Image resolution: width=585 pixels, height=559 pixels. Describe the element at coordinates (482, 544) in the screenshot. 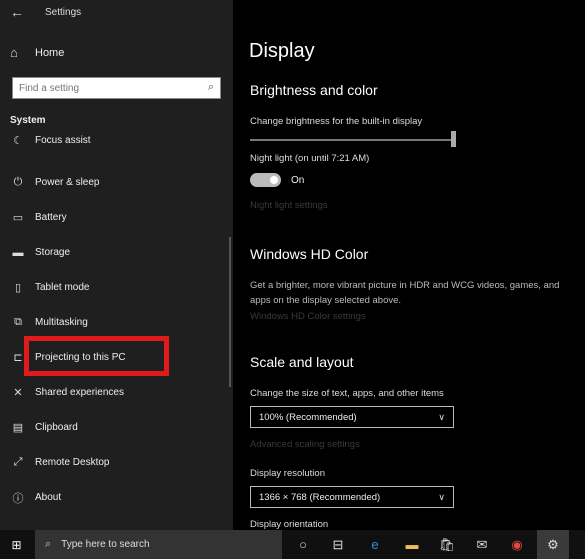

I see `mail-icon: ✉` at that location.